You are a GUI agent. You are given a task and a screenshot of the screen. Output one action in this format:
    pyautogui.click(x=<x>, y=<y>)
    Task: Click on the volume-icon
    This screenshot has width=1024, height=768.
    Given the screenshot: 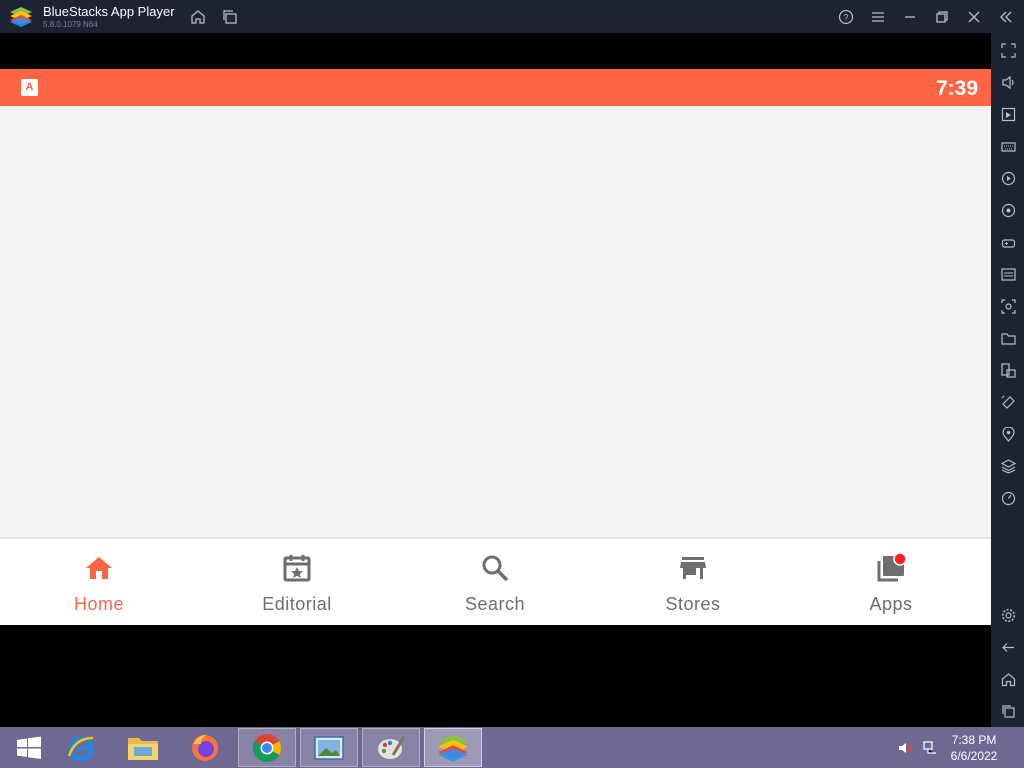 What is the action you would take?
    pyautogui.click(x=1007, y=82)
    